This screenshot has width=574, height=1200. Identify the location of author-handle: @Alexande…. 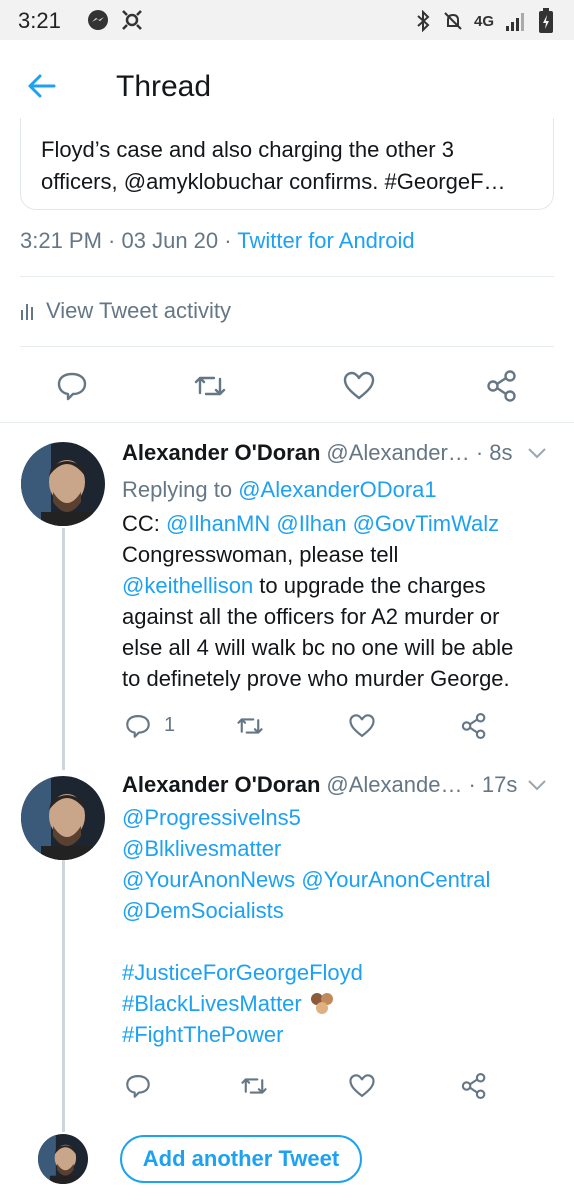
(394, 785).